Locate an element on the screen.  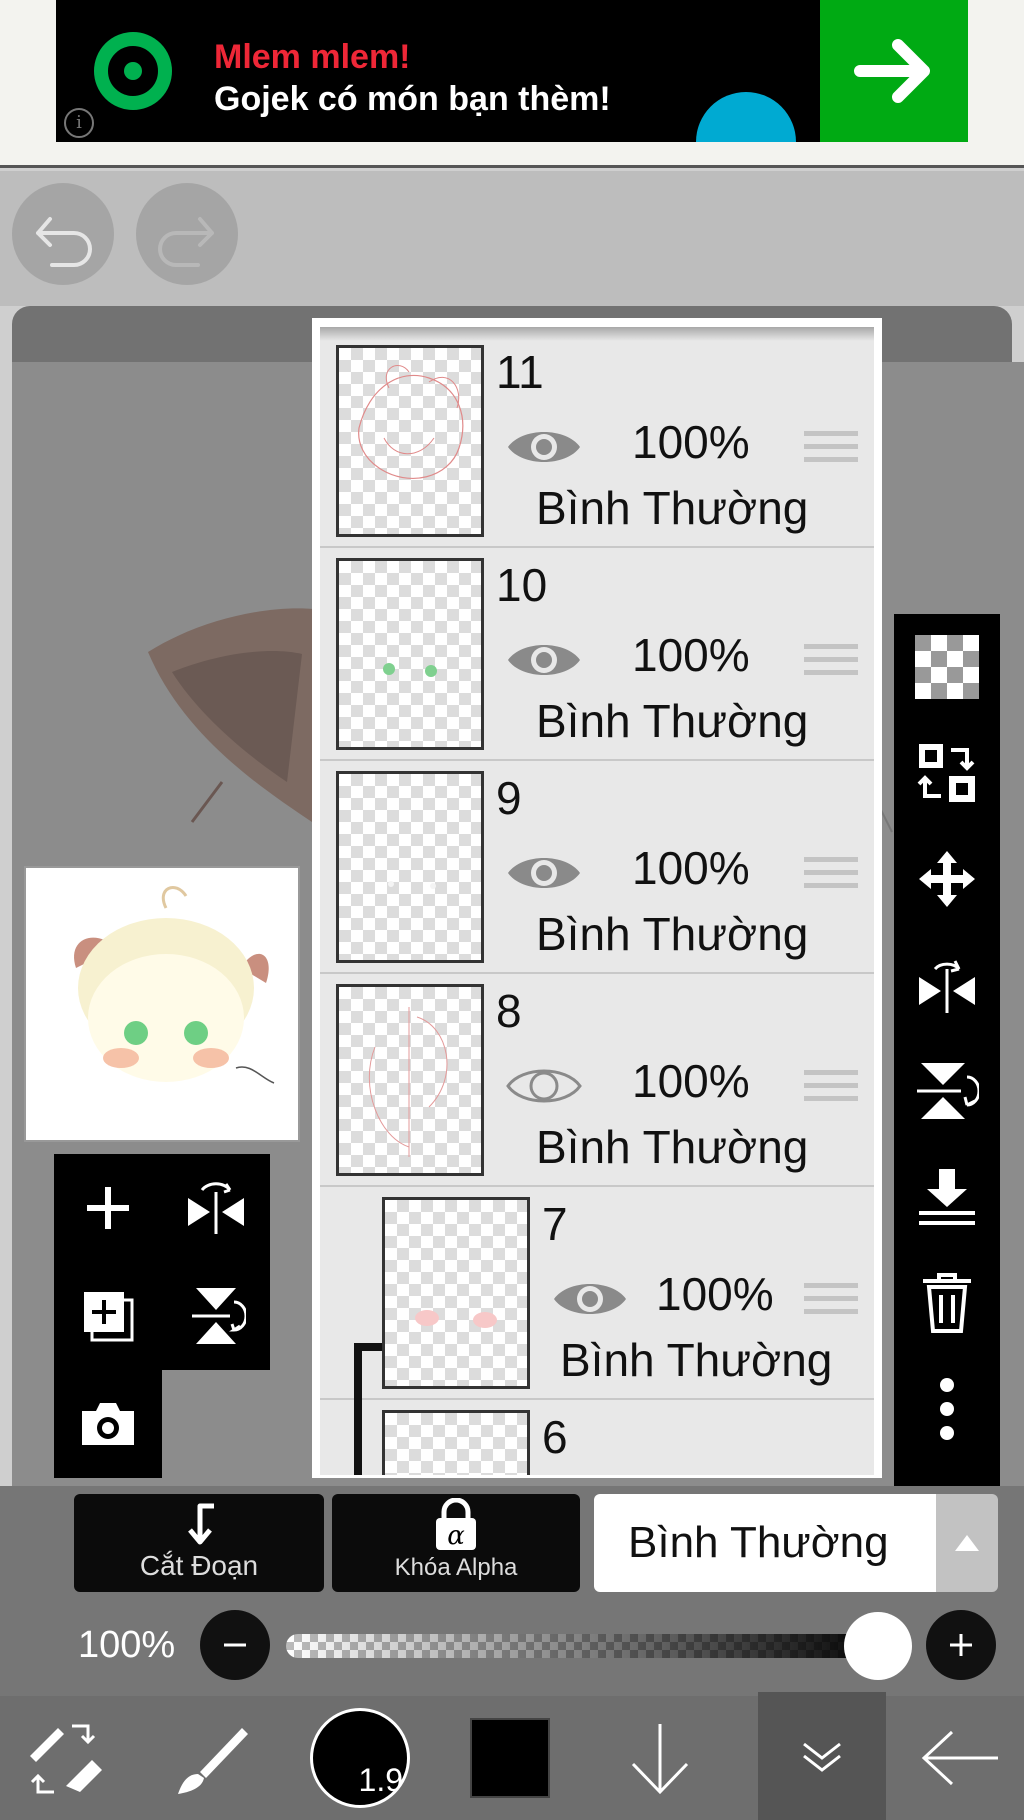
flip-vertical-button is located at coordinates (947, 1091).